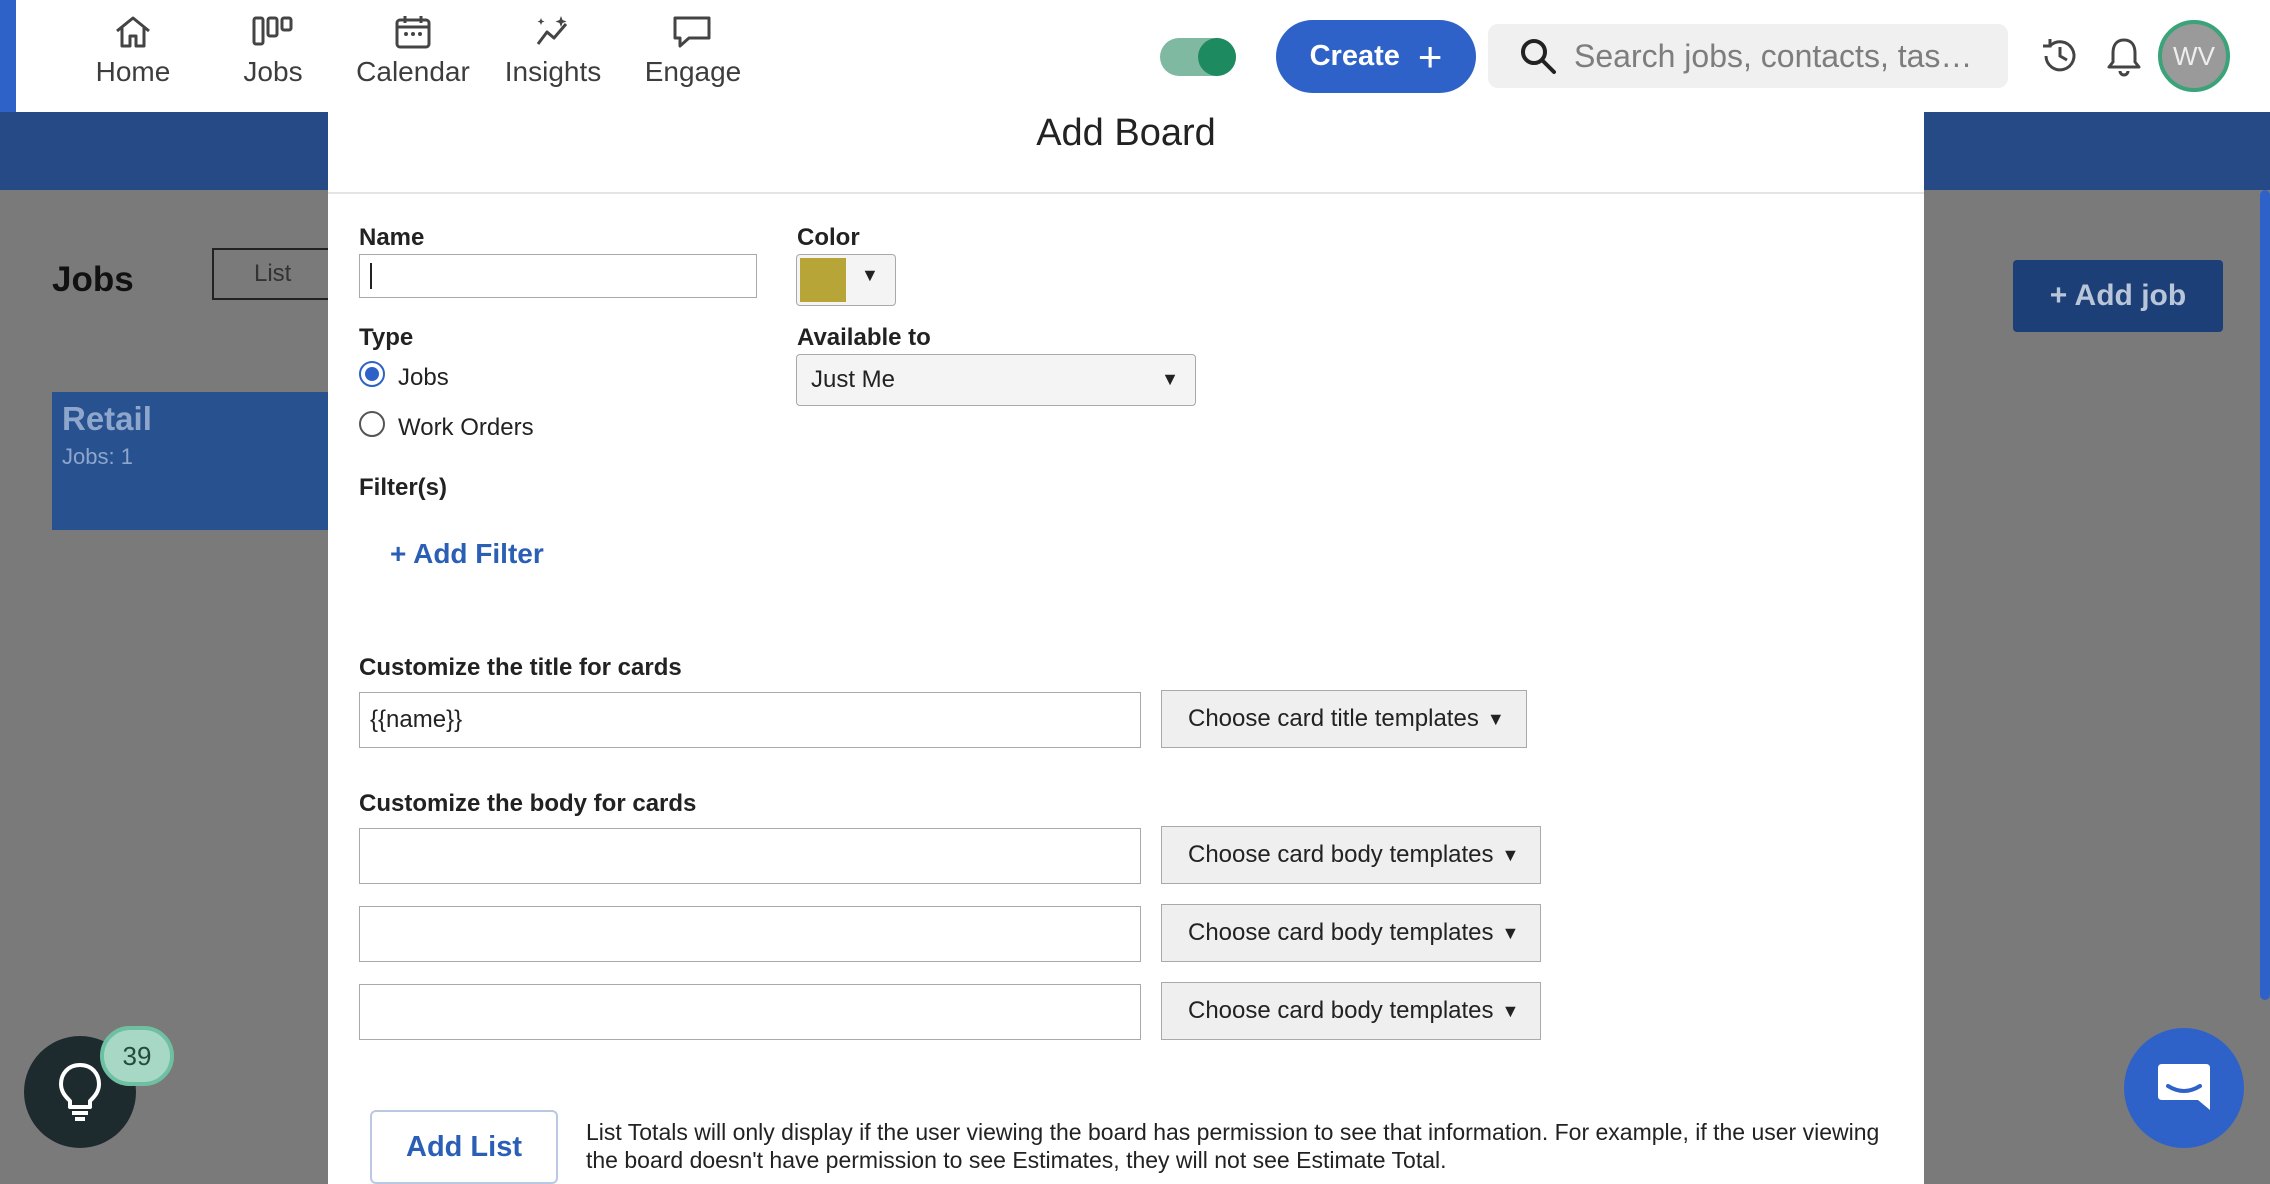  Describe the element at coordinates (1126, 193) in the screenshot. I see `modal-divider` at that location.